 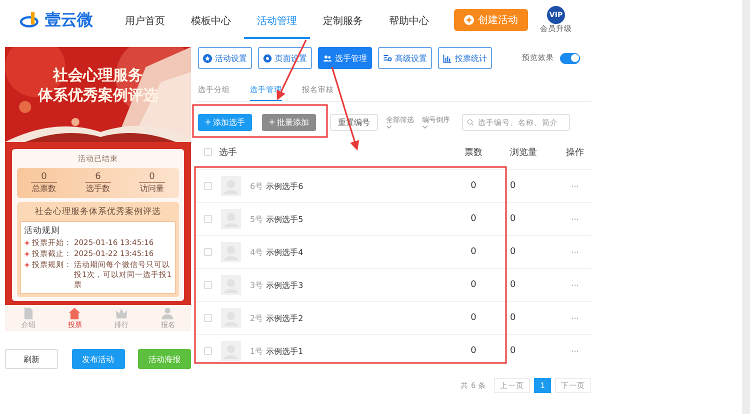 What do you see at coordinates (257, 252) in the screenshot?
I see `contestant-number: 4号` at bounding box center [257, 252].